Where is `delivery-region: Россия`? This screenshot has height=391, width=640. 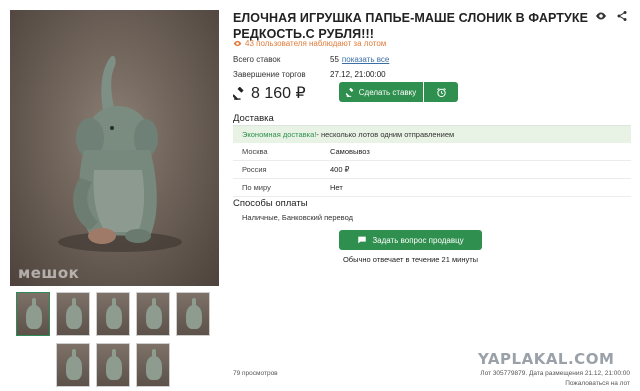
delivery-region: Россия is located at coordinates (254, 169).